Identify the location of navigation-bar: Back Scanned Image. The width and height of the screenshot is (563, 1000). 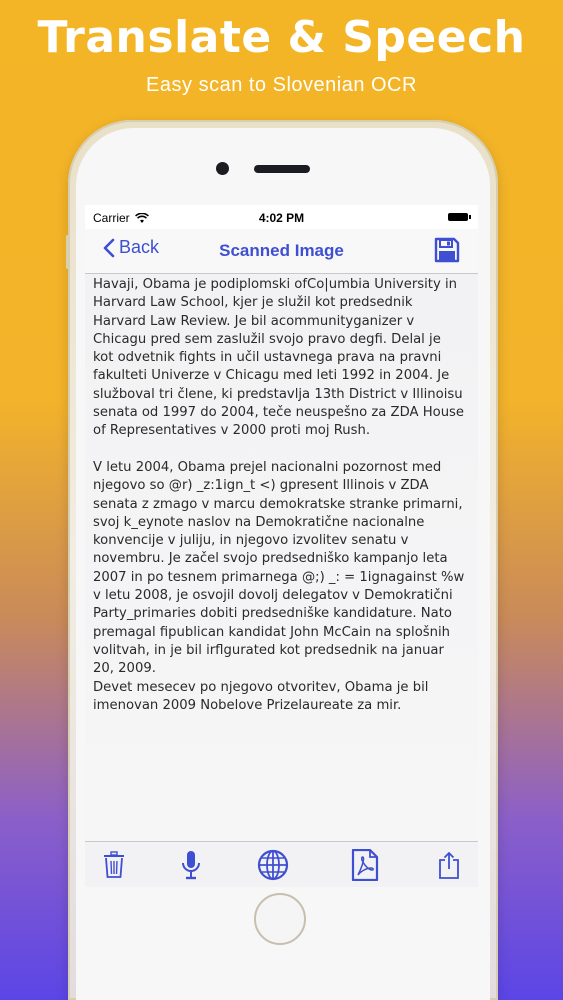
(281, 251).